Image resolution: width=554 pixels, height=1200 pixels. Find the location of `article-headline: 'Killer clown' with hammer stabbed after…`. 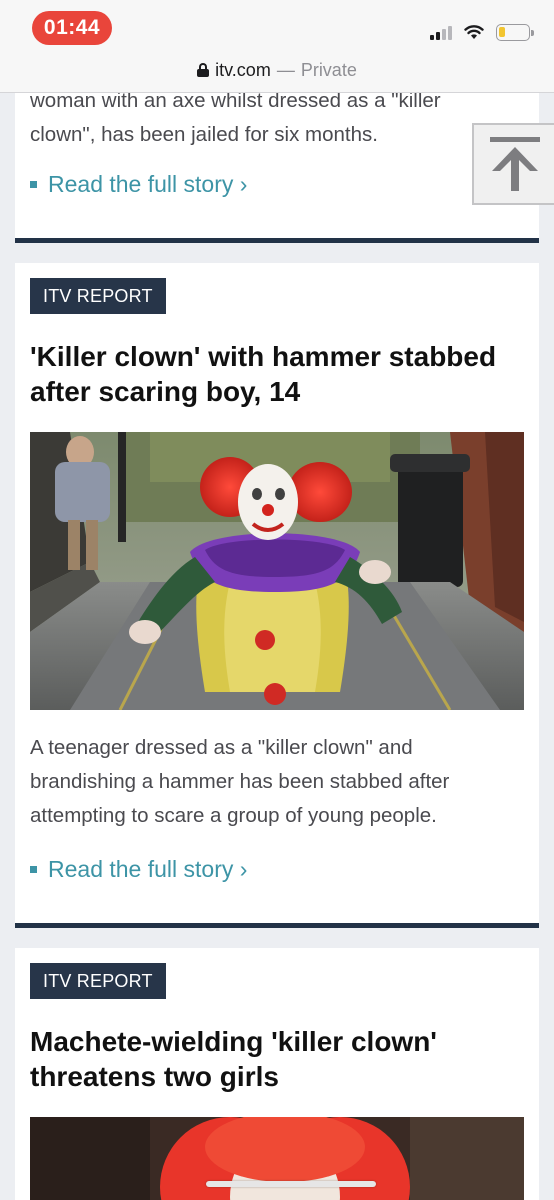

article-headline: 'Killer clown' with hammer stabbed after… is located at coordinates (280, 374).